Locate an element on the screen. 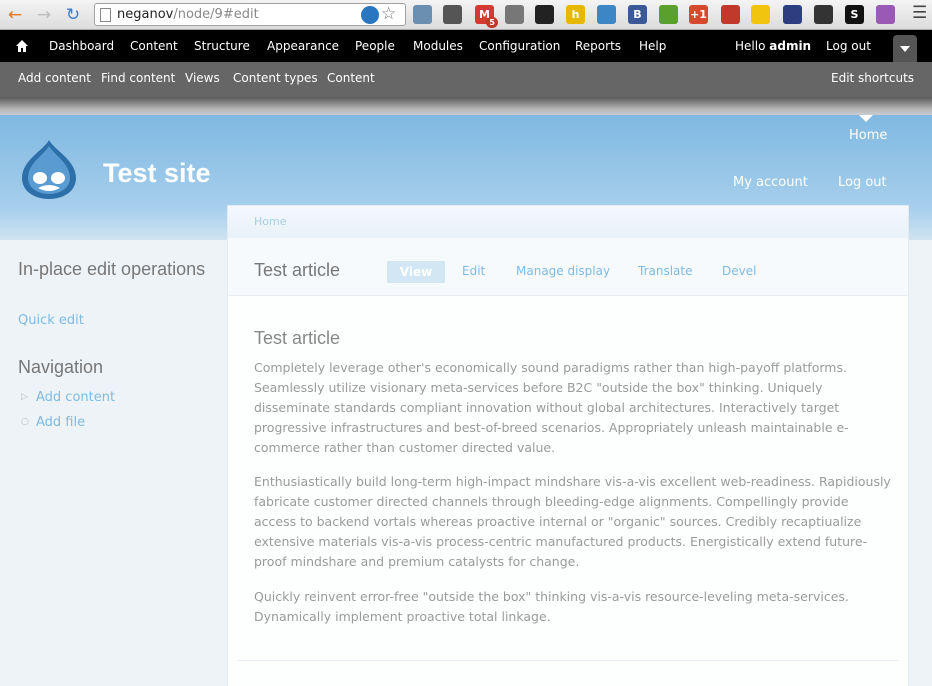 The image size is (932, 686). shortcut-content: Content is located at coordinates (351, 78).